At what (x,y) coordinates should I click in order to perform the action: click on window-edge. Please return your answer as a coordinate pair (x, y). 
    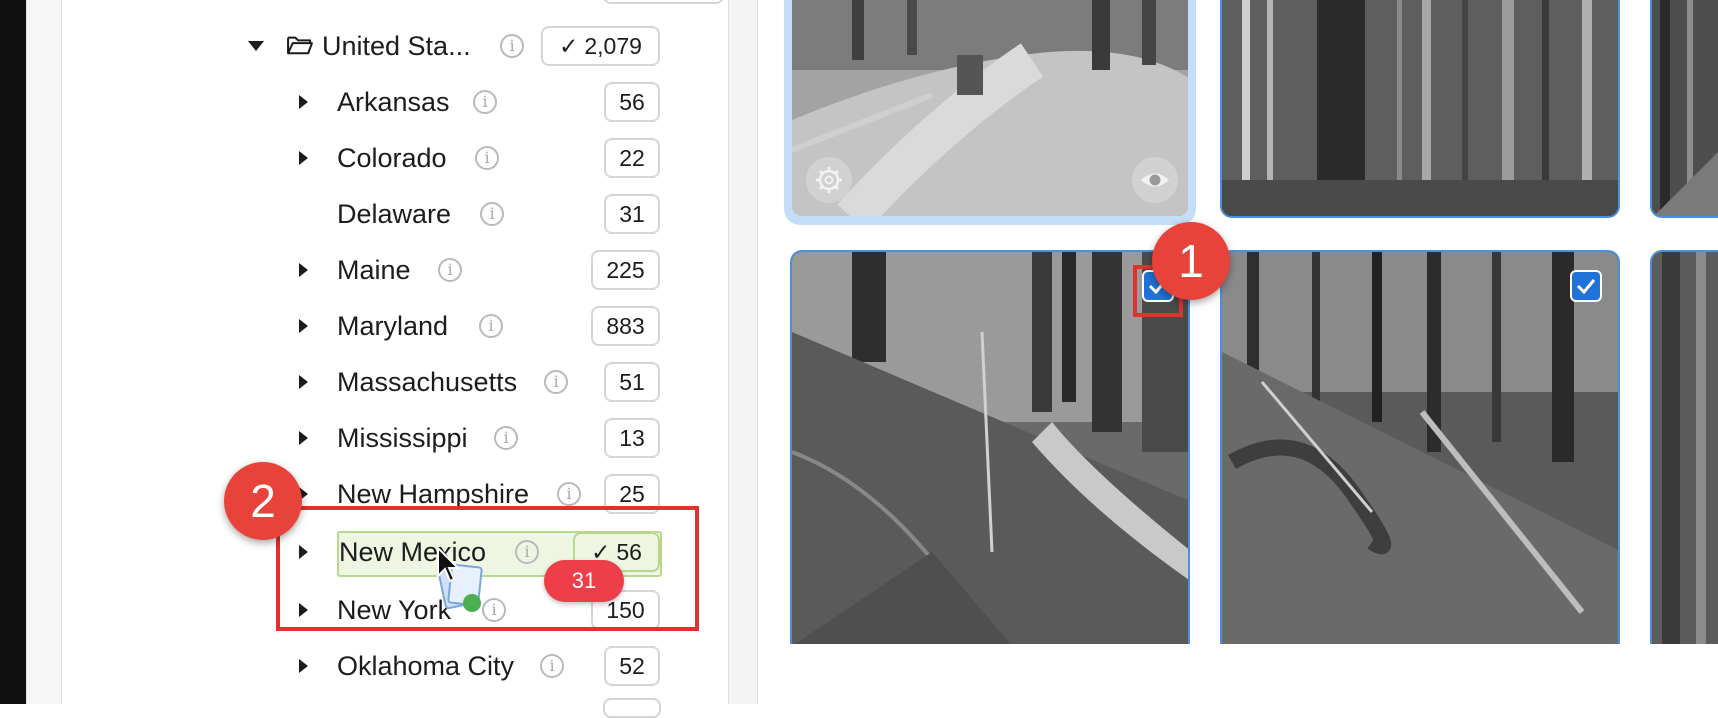
    Looking at the image, I should click on (13, 352).